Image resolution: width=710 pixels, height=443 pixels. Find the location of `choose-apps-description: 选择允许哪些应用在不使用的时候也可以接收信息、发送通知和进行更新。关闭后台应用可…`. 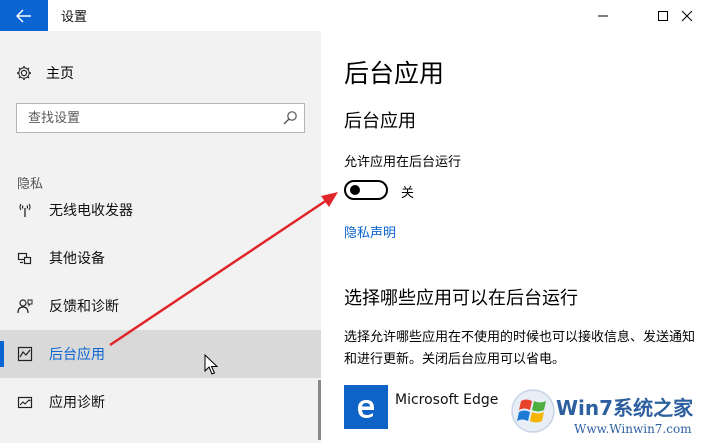

choose-apps-description: 选择允许哪些应用在不使用的时候也可以接收信息、发送通知和进行更新。关闭后台应用可… is located at coordinates (520, 348).